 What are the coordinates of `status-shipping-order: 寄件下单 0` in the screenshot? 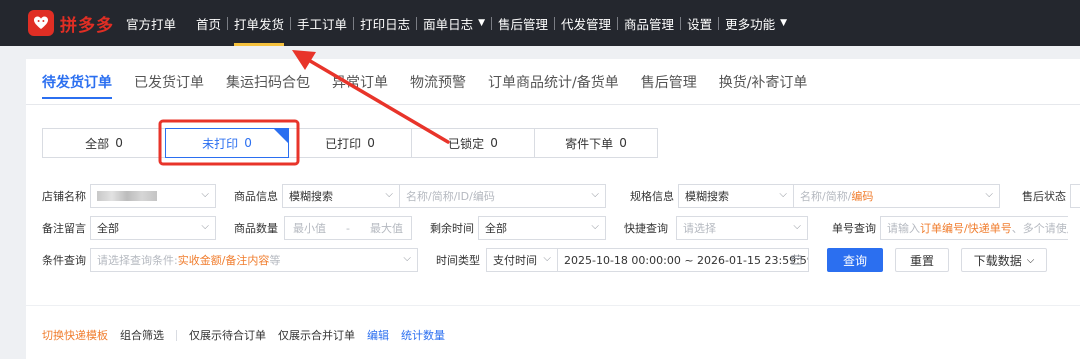 It's located at (596, 143).